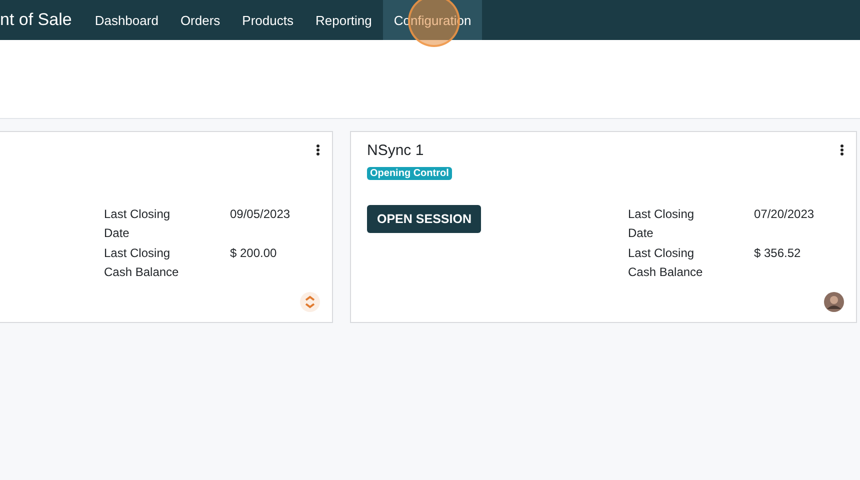 Image resolution: width=860 pixels, height=480 pixels. Describe the element at coordinates (310, 302) in the screenshot. I see `logo-icon` at that location.